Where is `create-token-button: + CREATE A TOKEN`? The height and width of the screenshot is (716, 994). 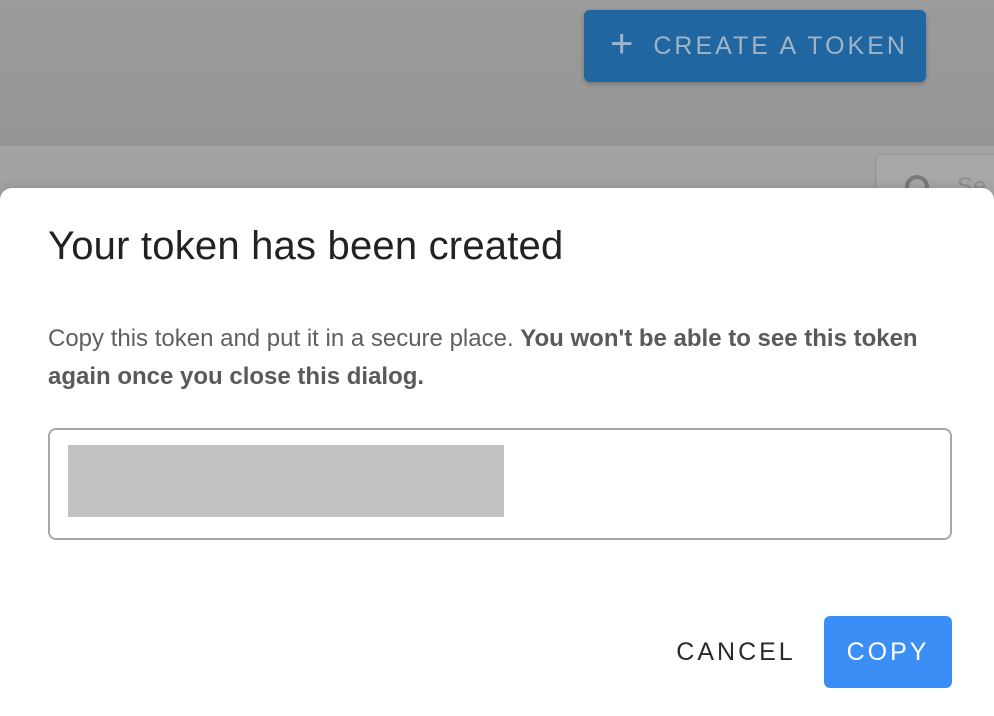 create-token-button: + CREATE A TOKEN is located at coordinates (755, 46).